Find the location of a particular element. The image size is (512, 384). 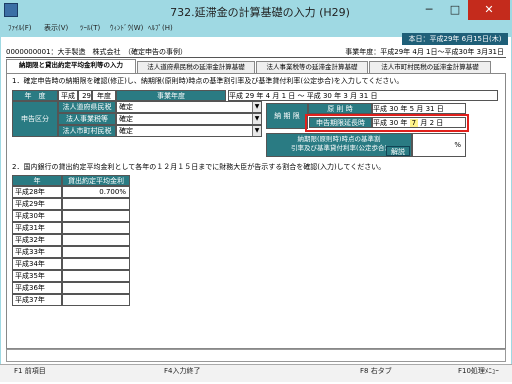

jigyo-start-month: 4 is located at coordinates (268, 96).